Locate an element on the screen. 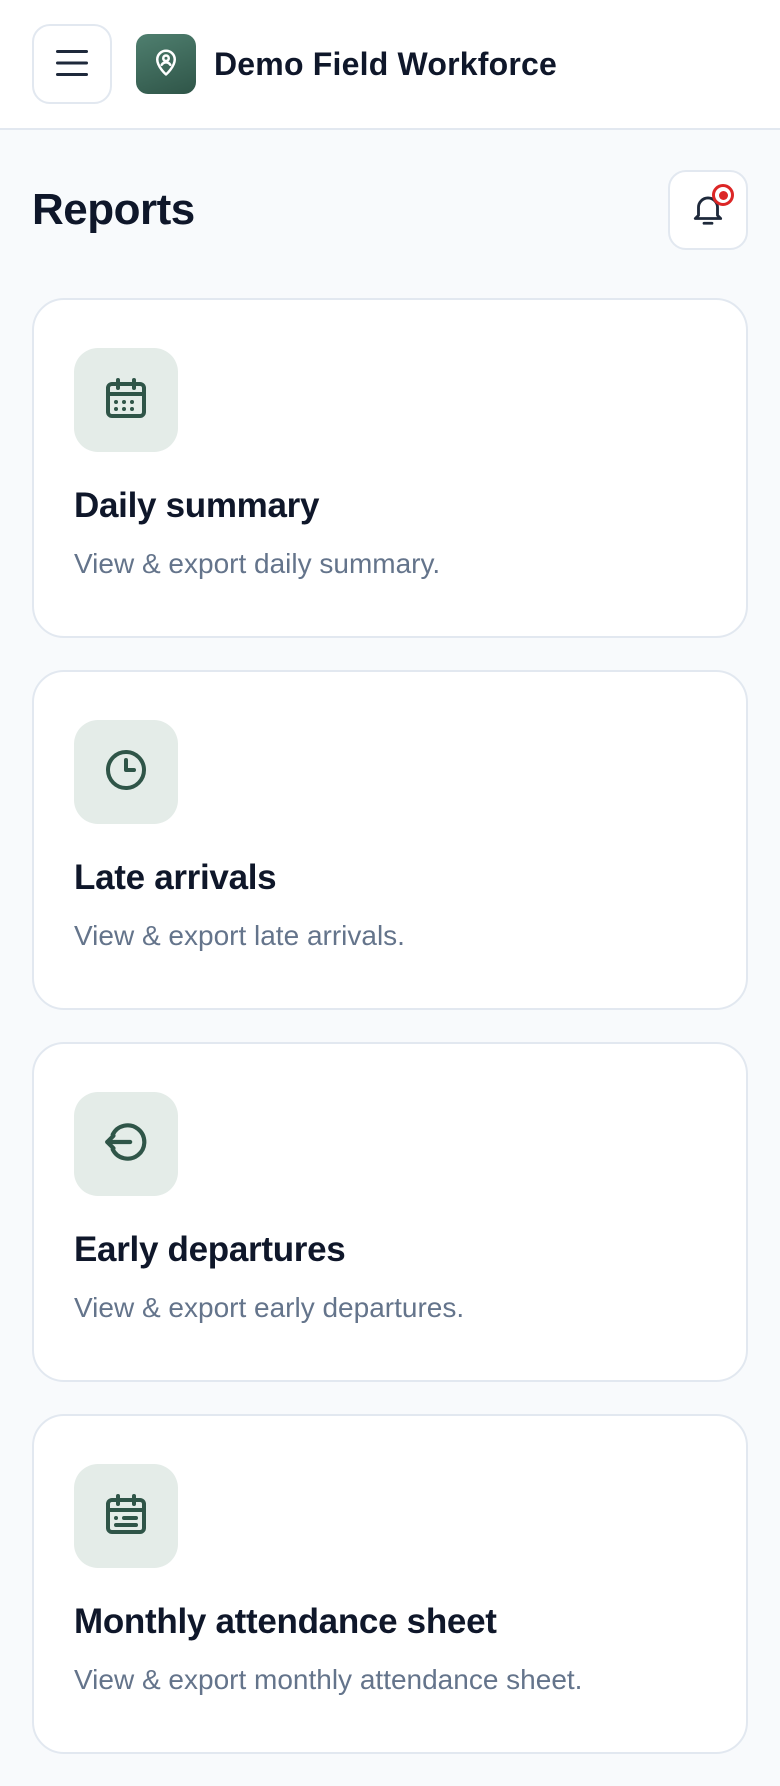 The height and width of the screenshot is (1786, 780). report-description: View & export late arrivals. is located at coordinates (239, 935).